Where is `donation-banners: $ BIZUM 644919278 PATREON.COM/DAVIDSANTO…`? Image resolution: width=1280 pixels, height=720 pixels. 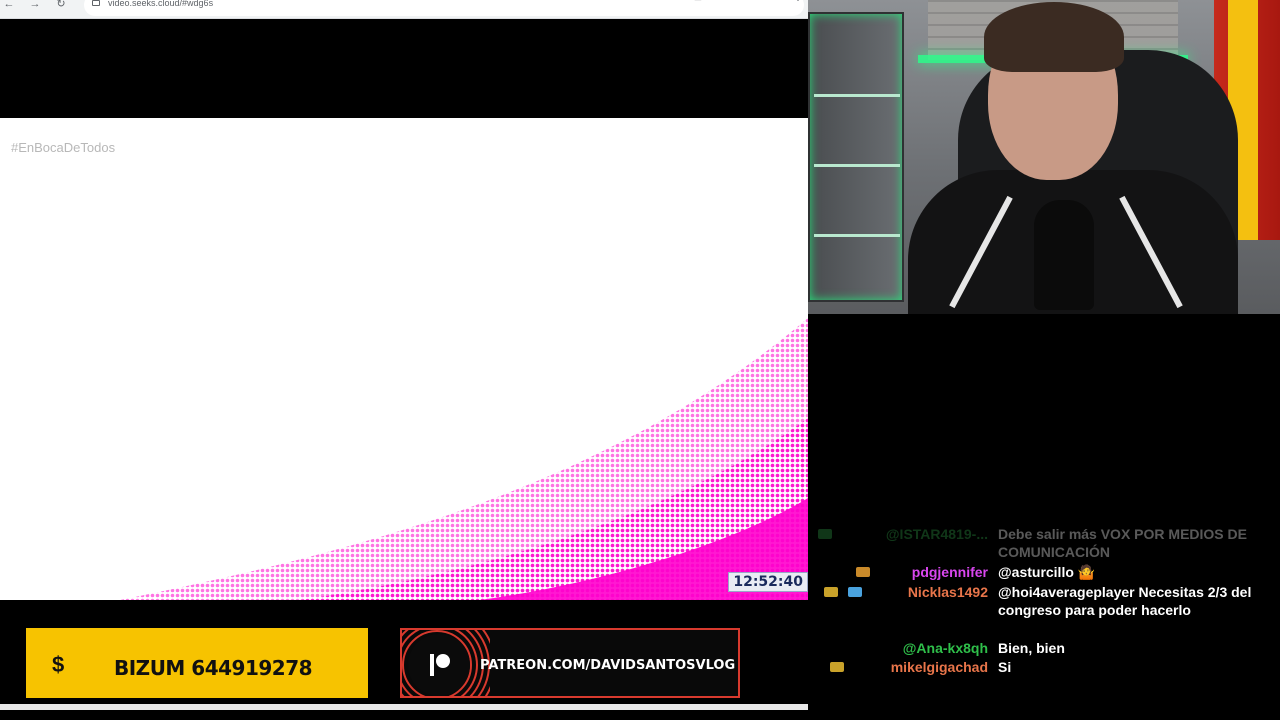 donation-banners: $ BIZUM 644919278 PATREON.COM/DAVIDSANTO… is located at coordinates (404, 660).